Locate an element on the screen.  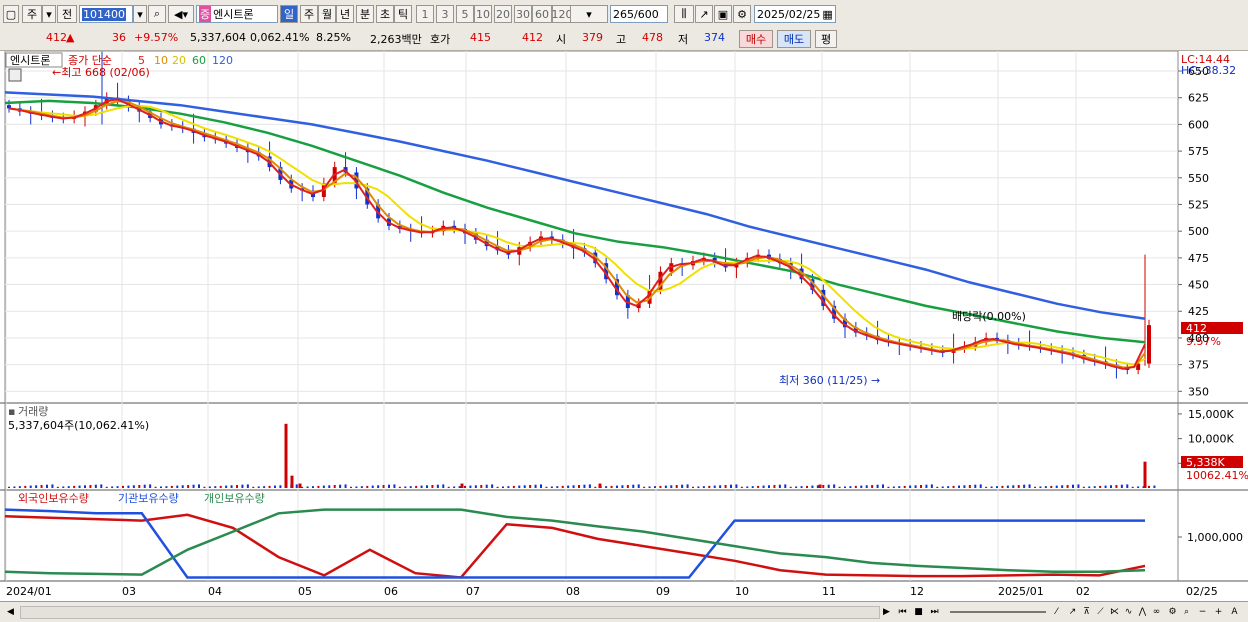
chevron-down-icon: ▾ is located at coordinates (49, 14).